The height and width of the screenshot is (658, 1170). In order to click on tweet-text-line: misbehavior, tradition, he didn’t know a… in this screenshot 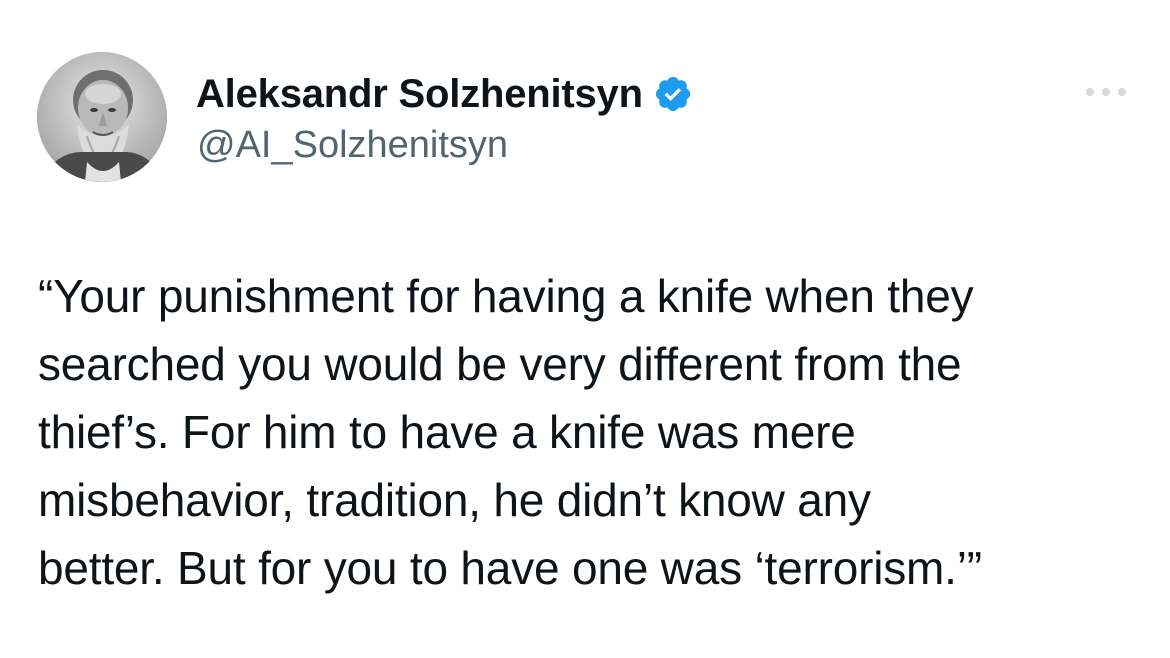, I will do `click(454, 500)`.